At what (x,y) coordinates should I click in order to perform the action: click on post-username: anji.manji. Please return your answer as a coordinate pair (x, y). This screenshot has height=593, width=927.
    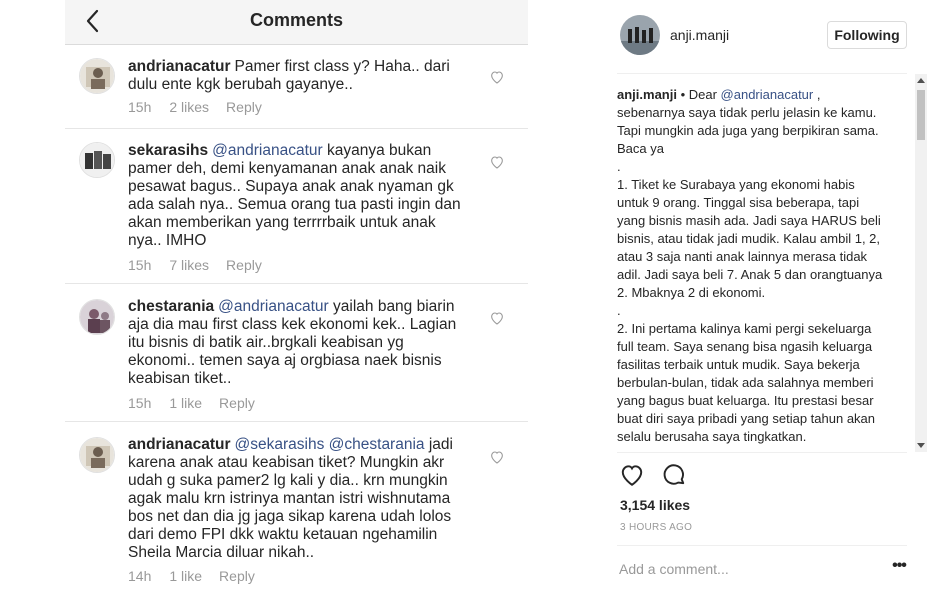
    Looking at the image, I should click on (699, 35).